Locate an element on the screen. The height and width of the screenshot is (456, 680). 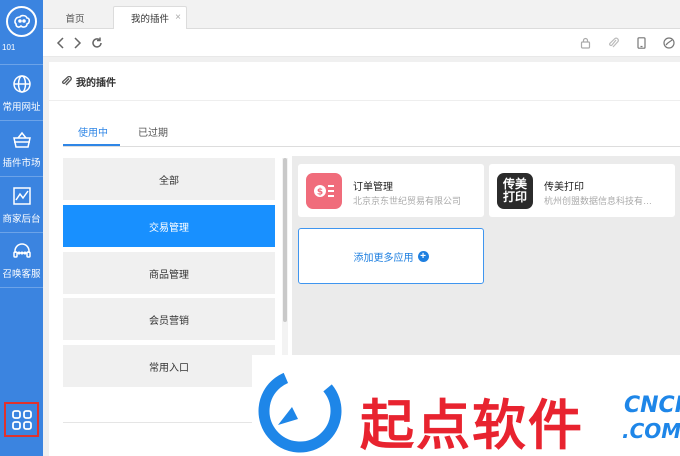
sidebar-item-customer-service: 召唤客服 is located at coordinates (21, 260).